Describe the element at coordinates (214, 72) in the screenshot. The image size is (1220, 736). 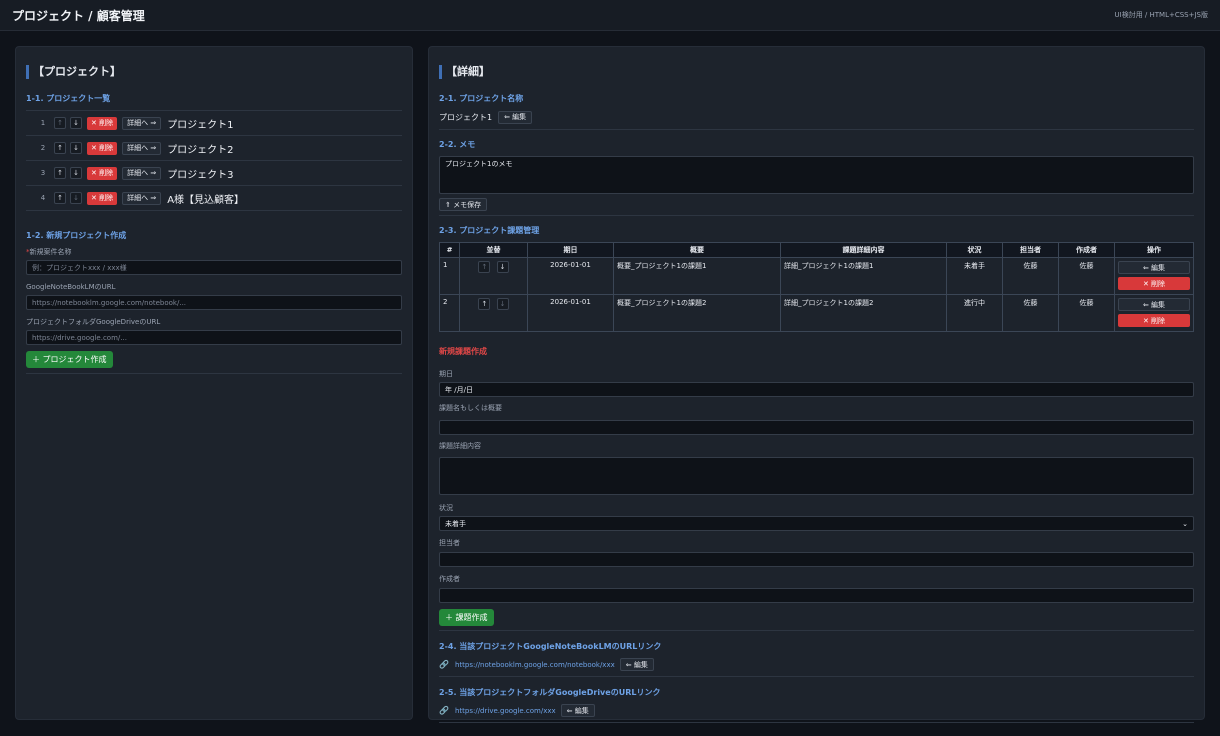
I see `panel-title-project: 【プロジェクト】` at that location.